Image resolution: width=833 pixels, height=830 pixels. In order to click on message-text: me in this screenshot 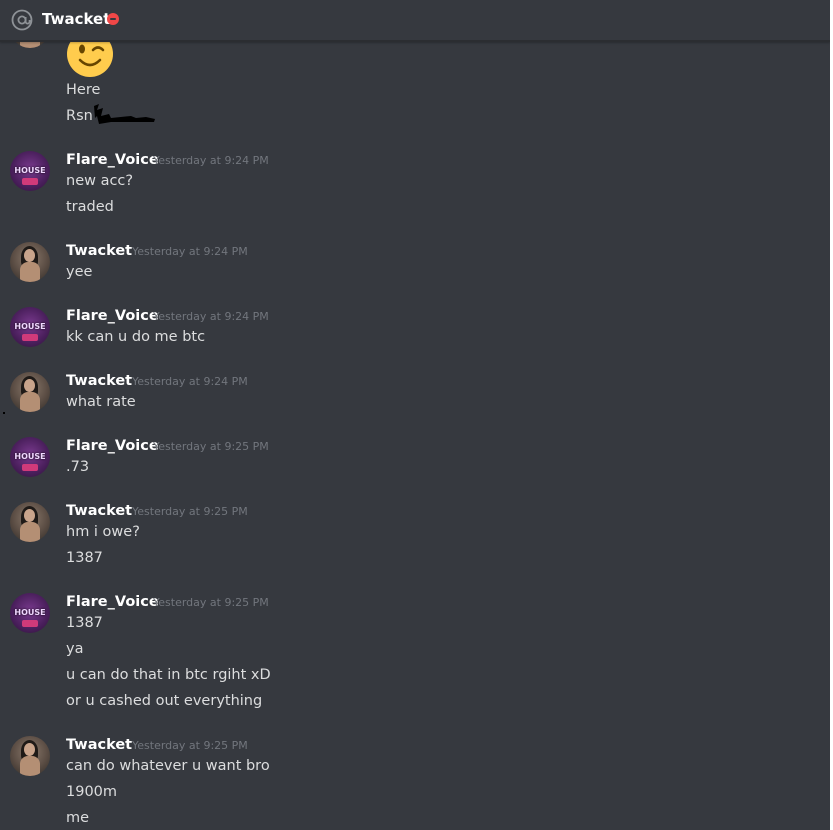, I will do `click(78, 818)`.